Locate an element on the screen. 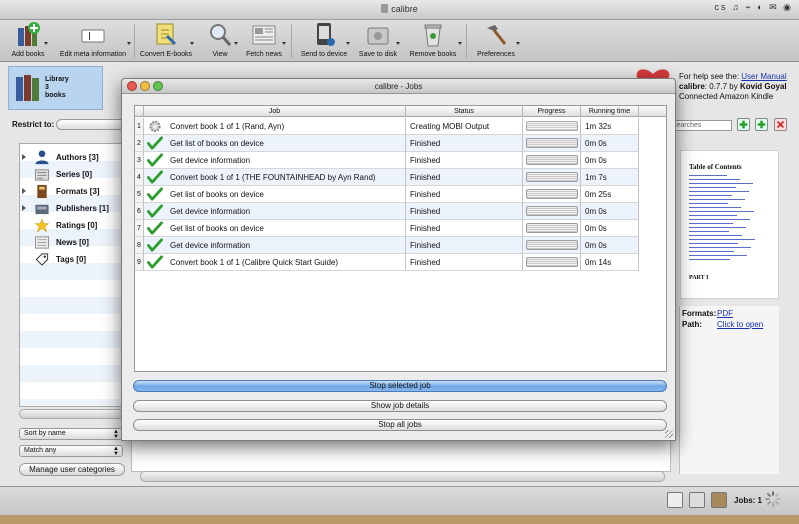 This screenshot has width=799, height=524. manage-user-categories-button: Manage user categories is located at coordinates (72, 469).